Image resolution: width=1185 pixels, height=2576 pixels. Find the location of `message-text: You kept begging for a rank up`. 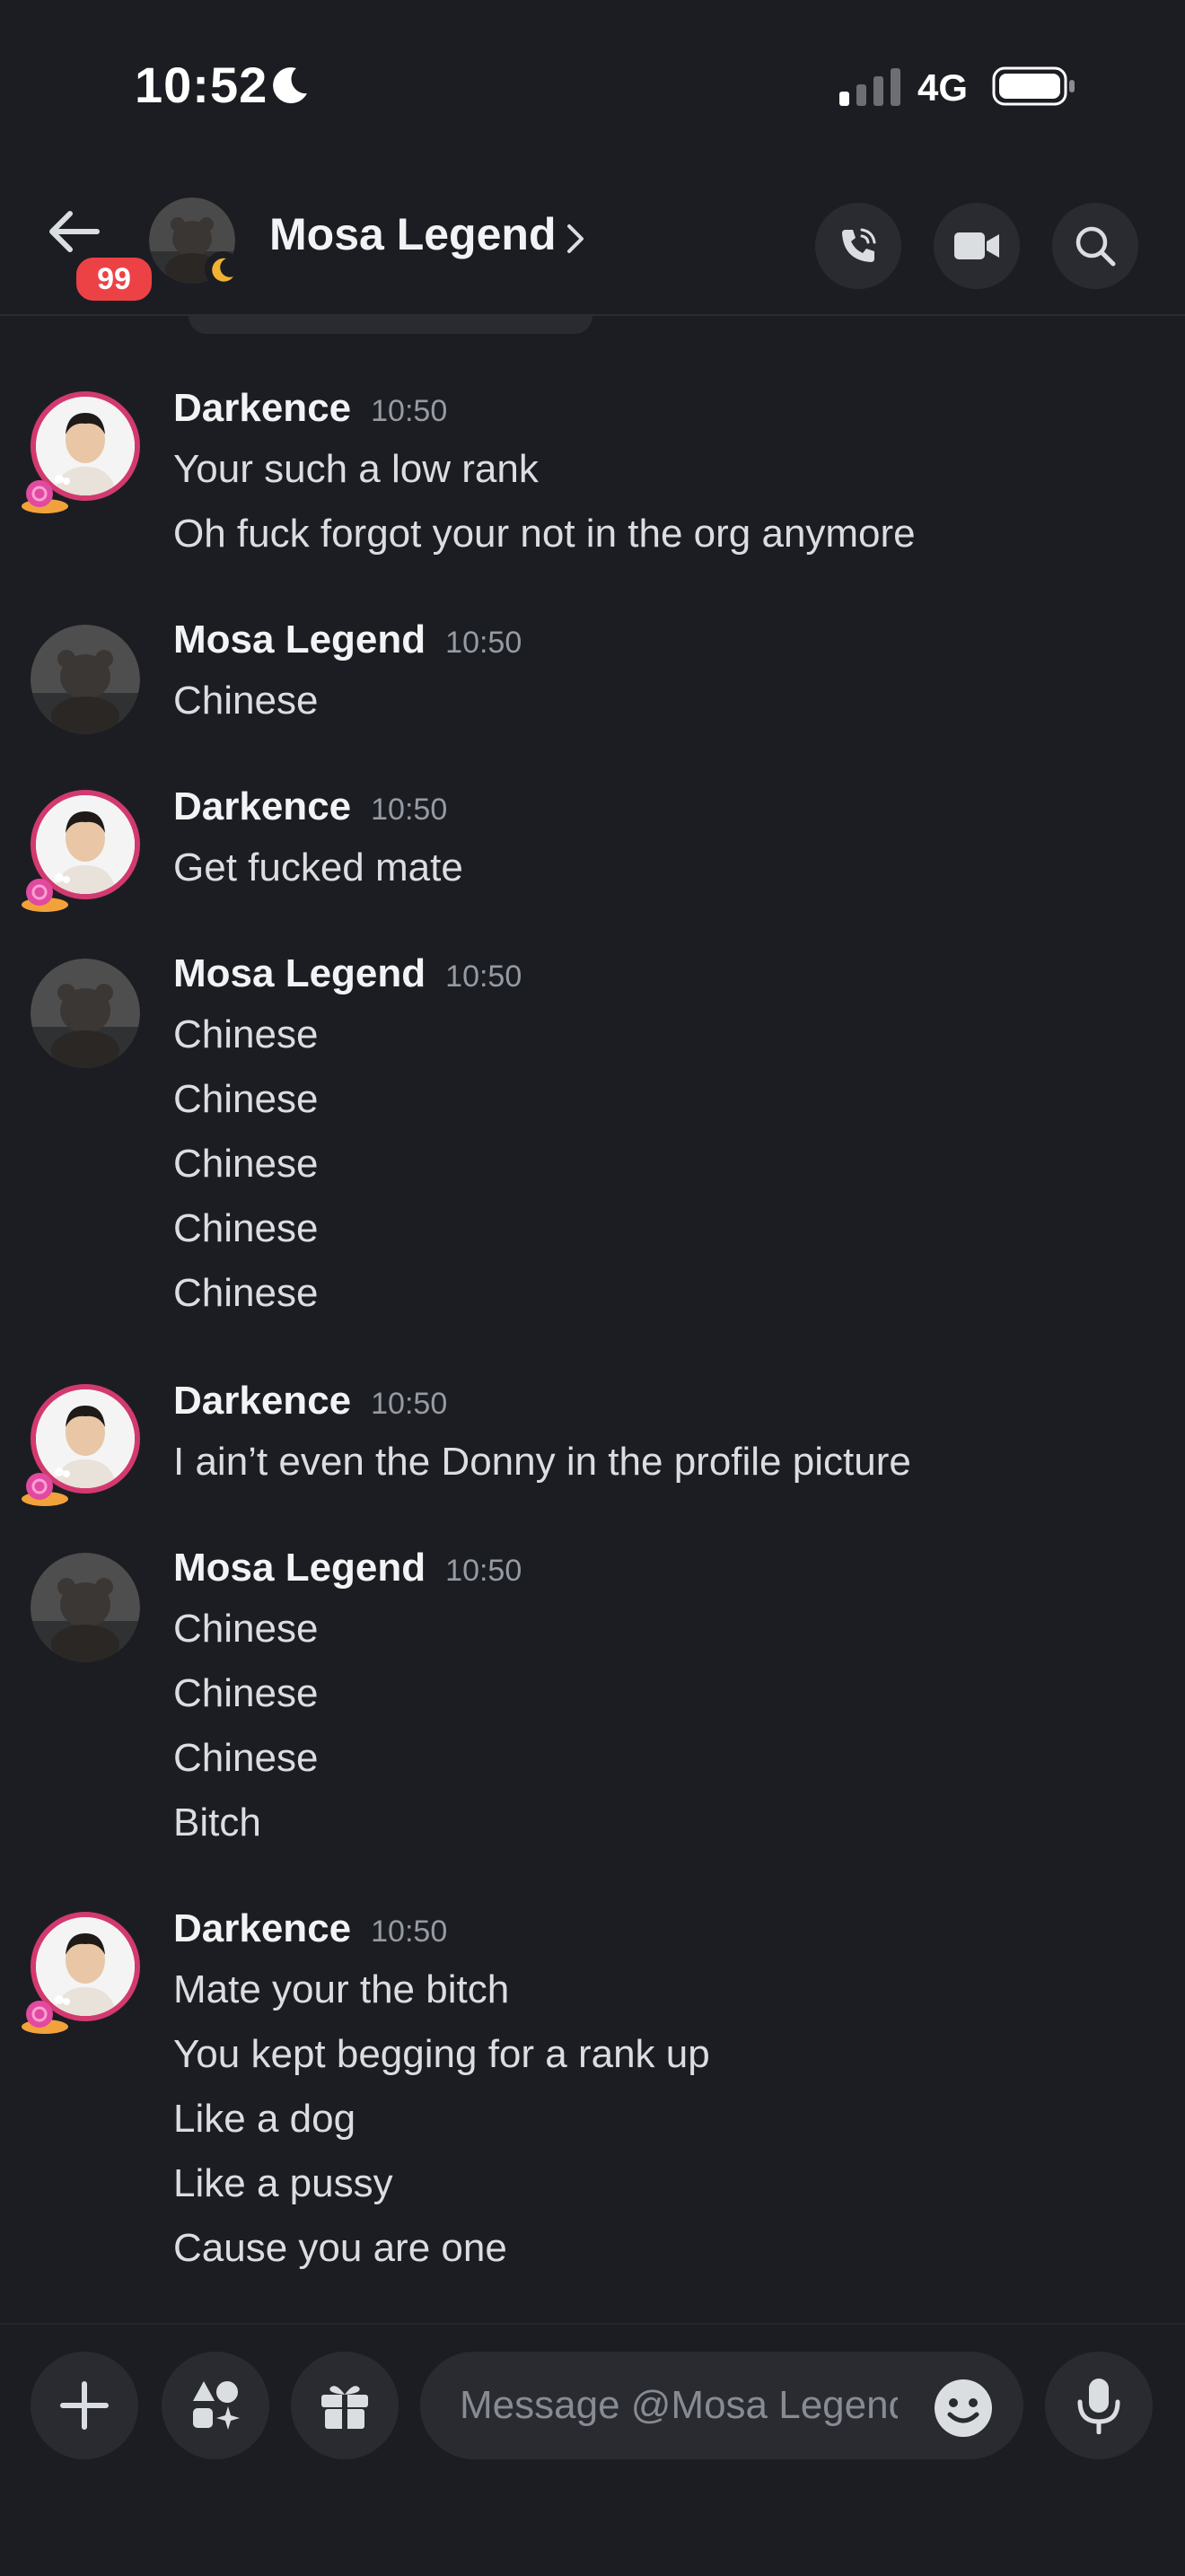

message-text: You kept begging for a rank up is located at coordinates (441, 2054).